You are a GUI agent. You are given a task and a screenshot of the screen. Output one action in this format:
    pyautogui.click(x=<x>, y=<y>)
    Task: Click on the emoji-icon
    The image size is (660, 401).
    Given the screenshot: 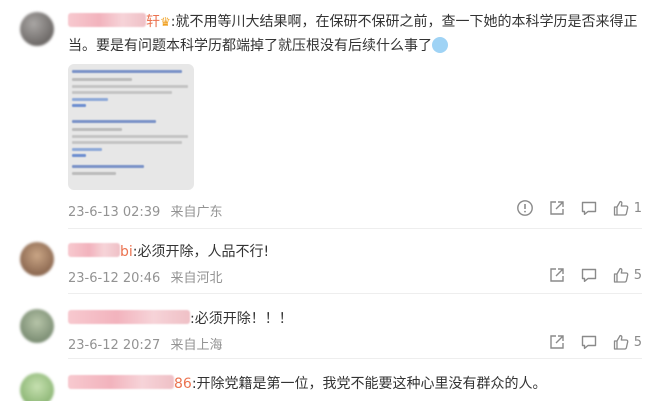 What is the action you would take?
    pyautogui.click(x=440, y=45)
    